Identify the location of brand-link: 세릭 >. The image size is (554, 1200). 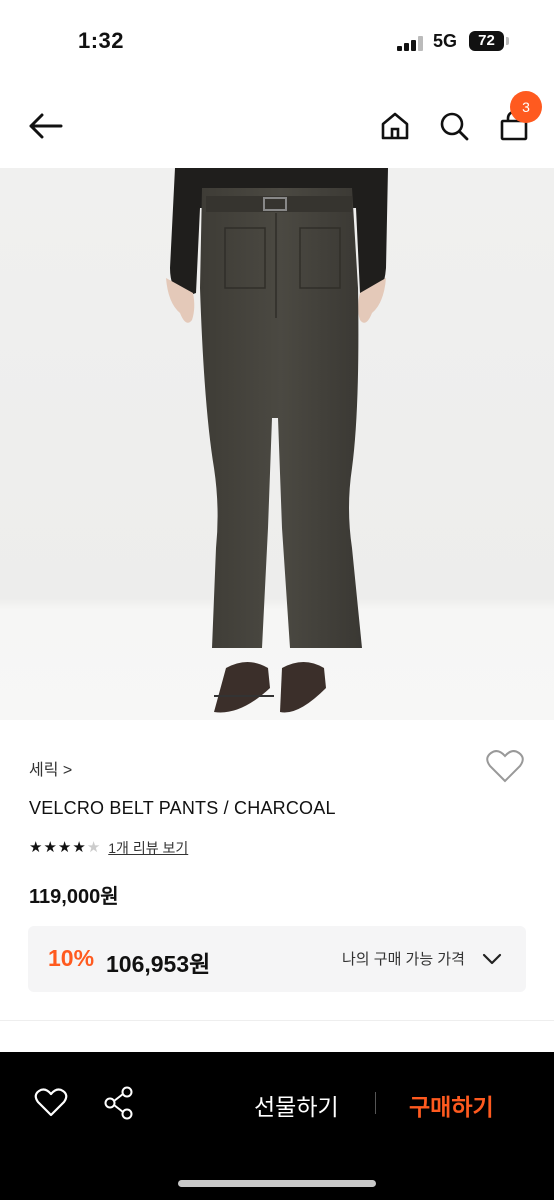
(50, 768).